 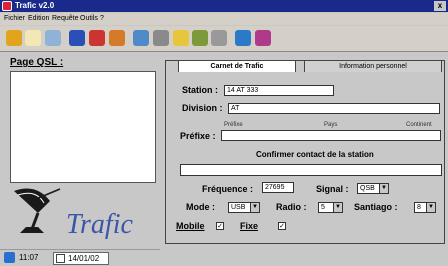 What do you see at coordinates (38, 19) in the screenshot?
I see `menu-edition: Edition` at bounding box center [38, 19].